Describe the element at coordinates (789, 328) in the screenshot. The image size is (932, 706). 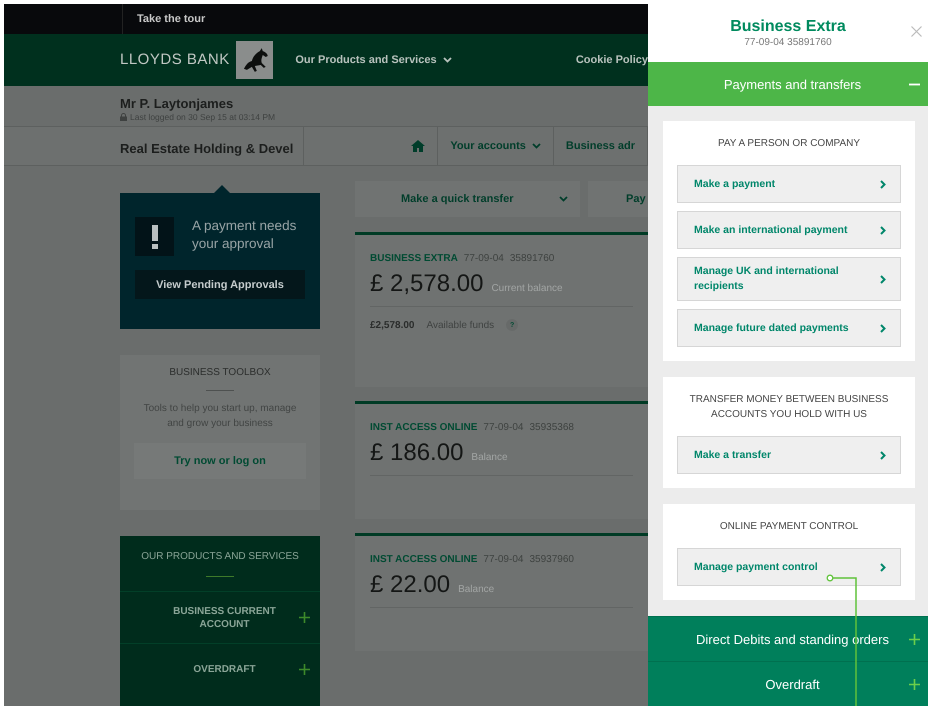
I see `action-link-button: Manage future dated payments` at that location.